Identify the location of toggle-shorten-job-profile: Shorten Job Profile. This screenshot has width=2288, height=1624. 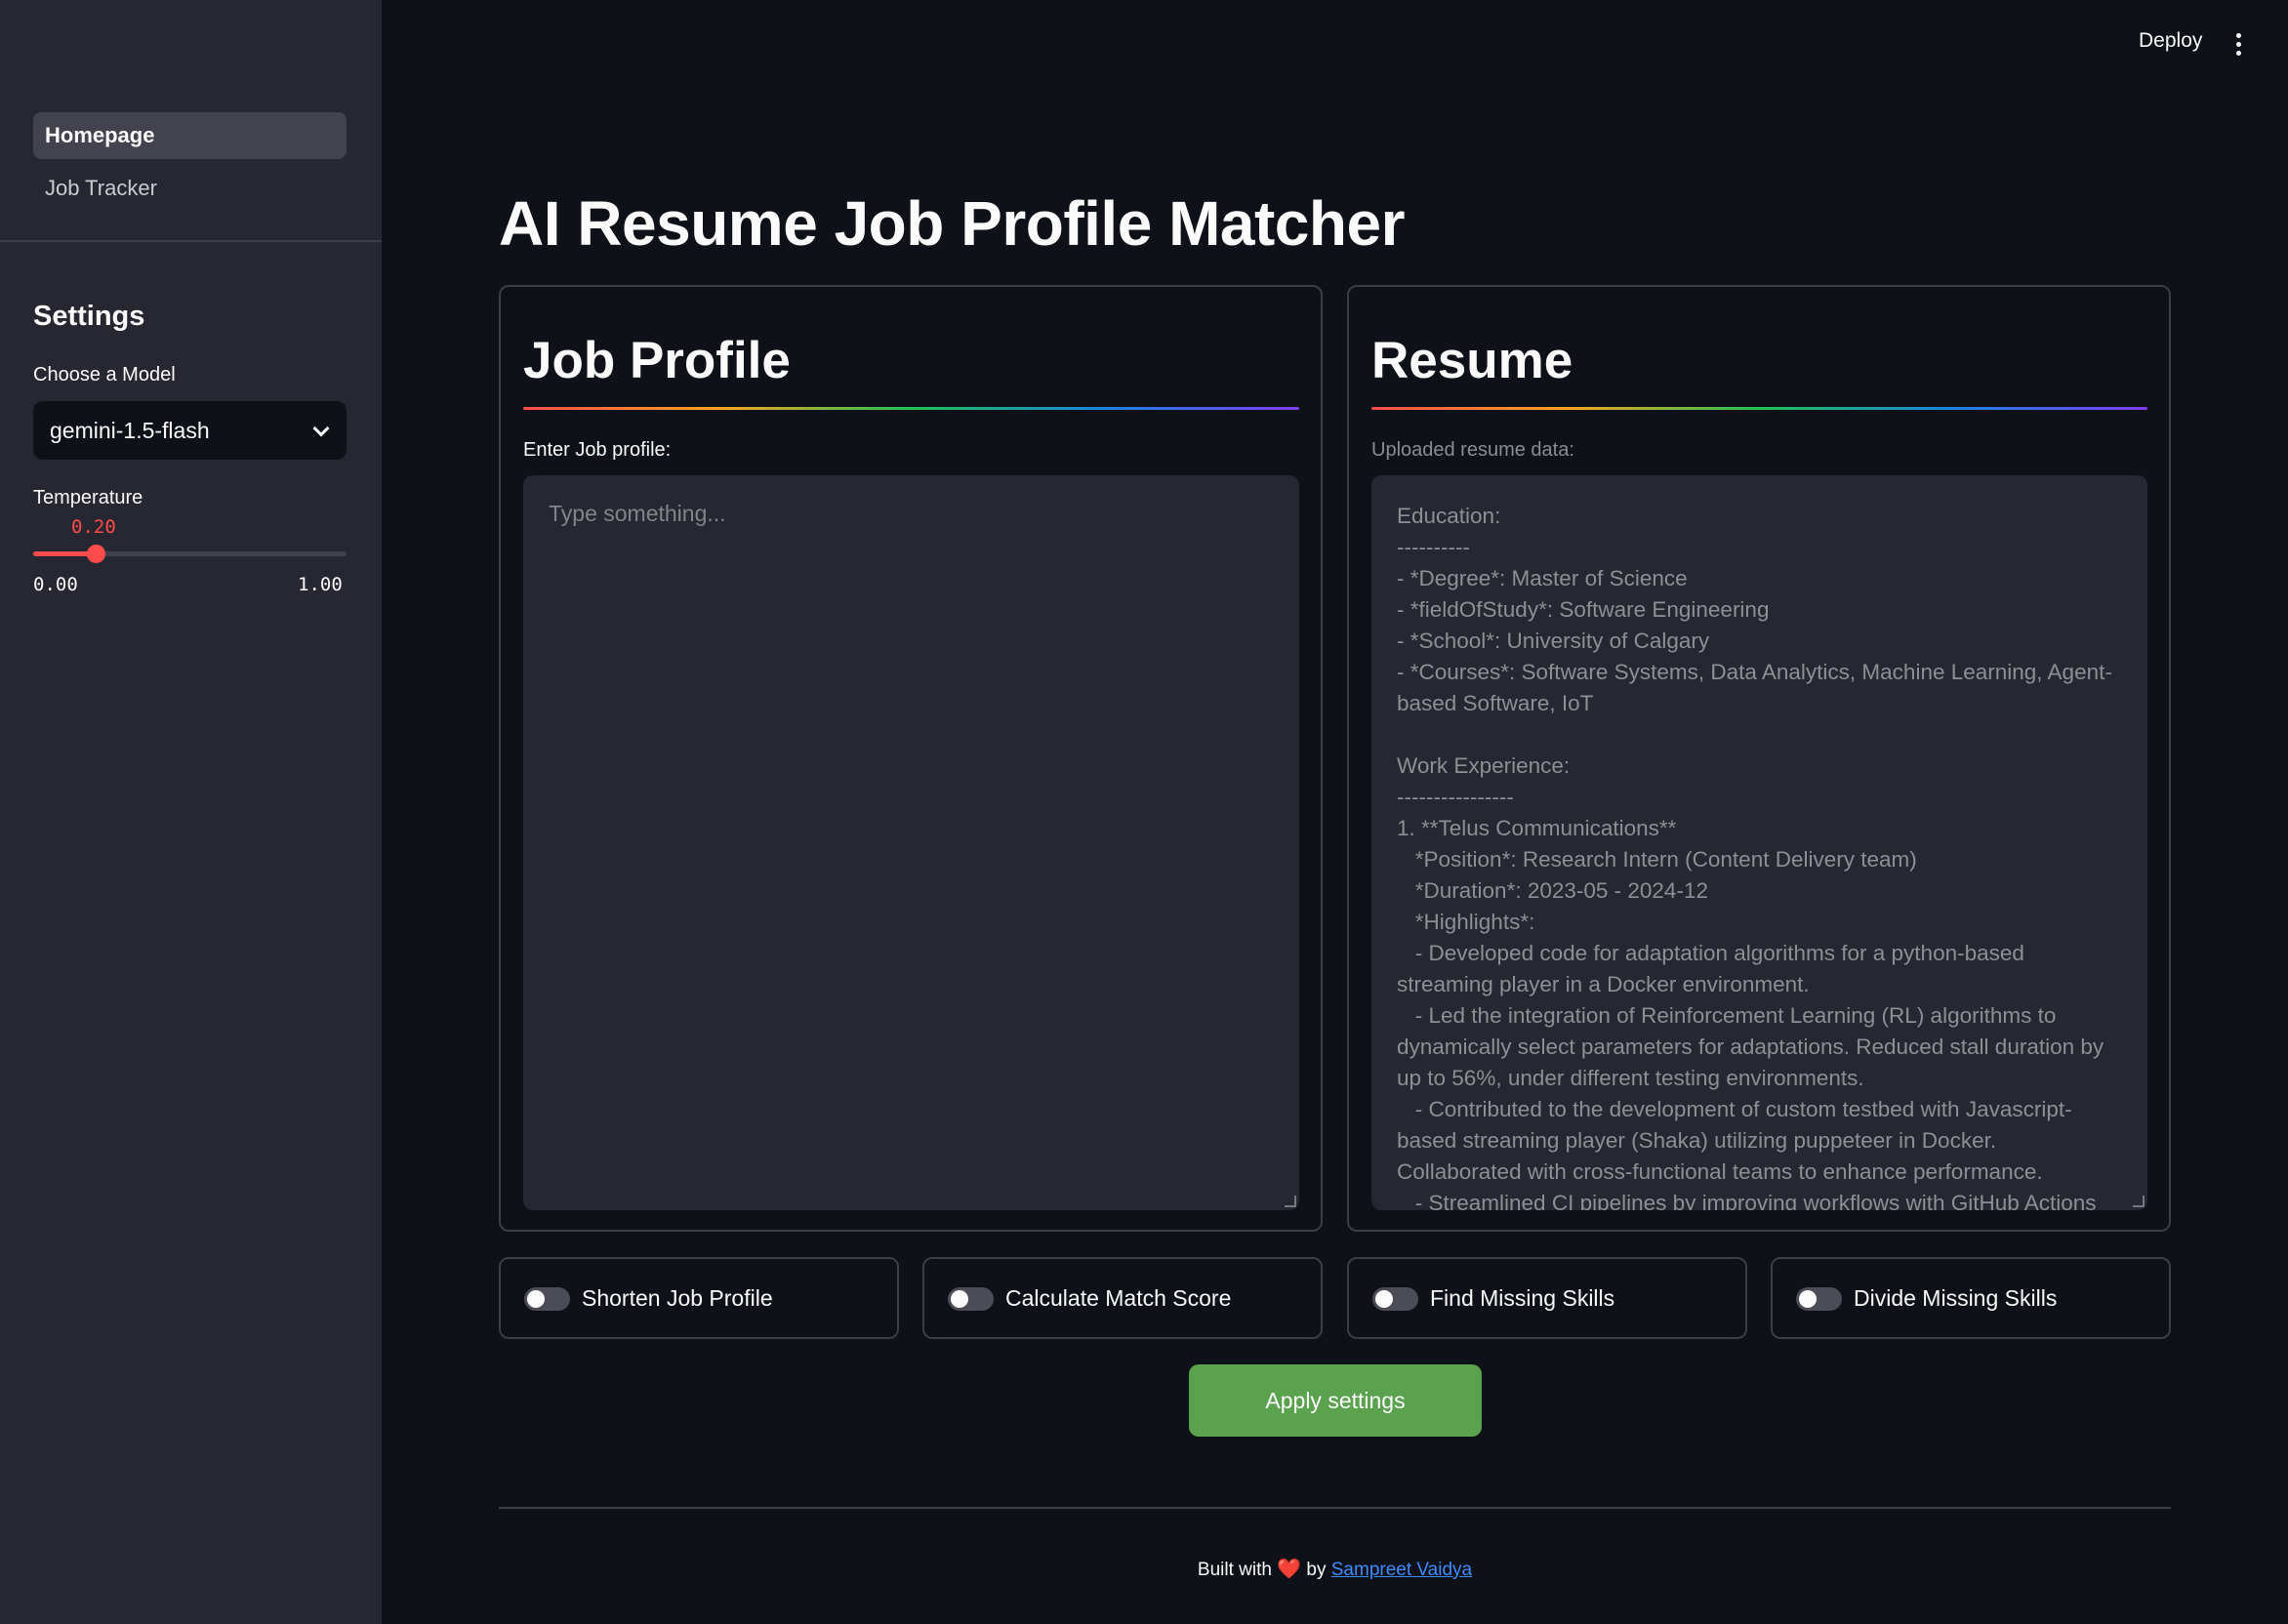
(699, 1298).